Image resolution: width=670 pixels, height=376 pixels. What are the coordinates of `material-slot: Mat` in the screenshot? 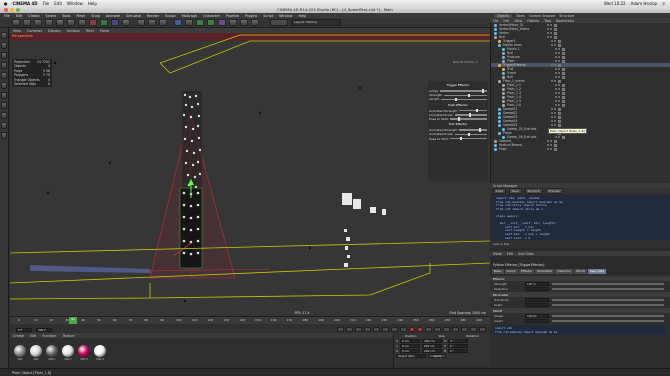 It's located at (20, 352).